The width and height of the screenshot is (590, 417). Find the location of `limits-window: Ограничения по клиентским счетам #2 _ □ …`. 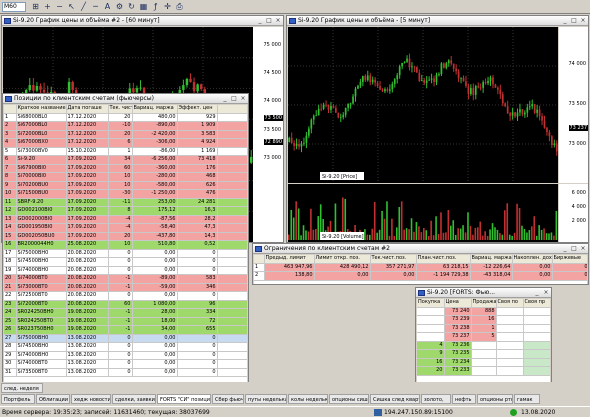

limits-window: Ограничения по клиентским счетам #2 _ □ … is located at coordinates (420, 264).